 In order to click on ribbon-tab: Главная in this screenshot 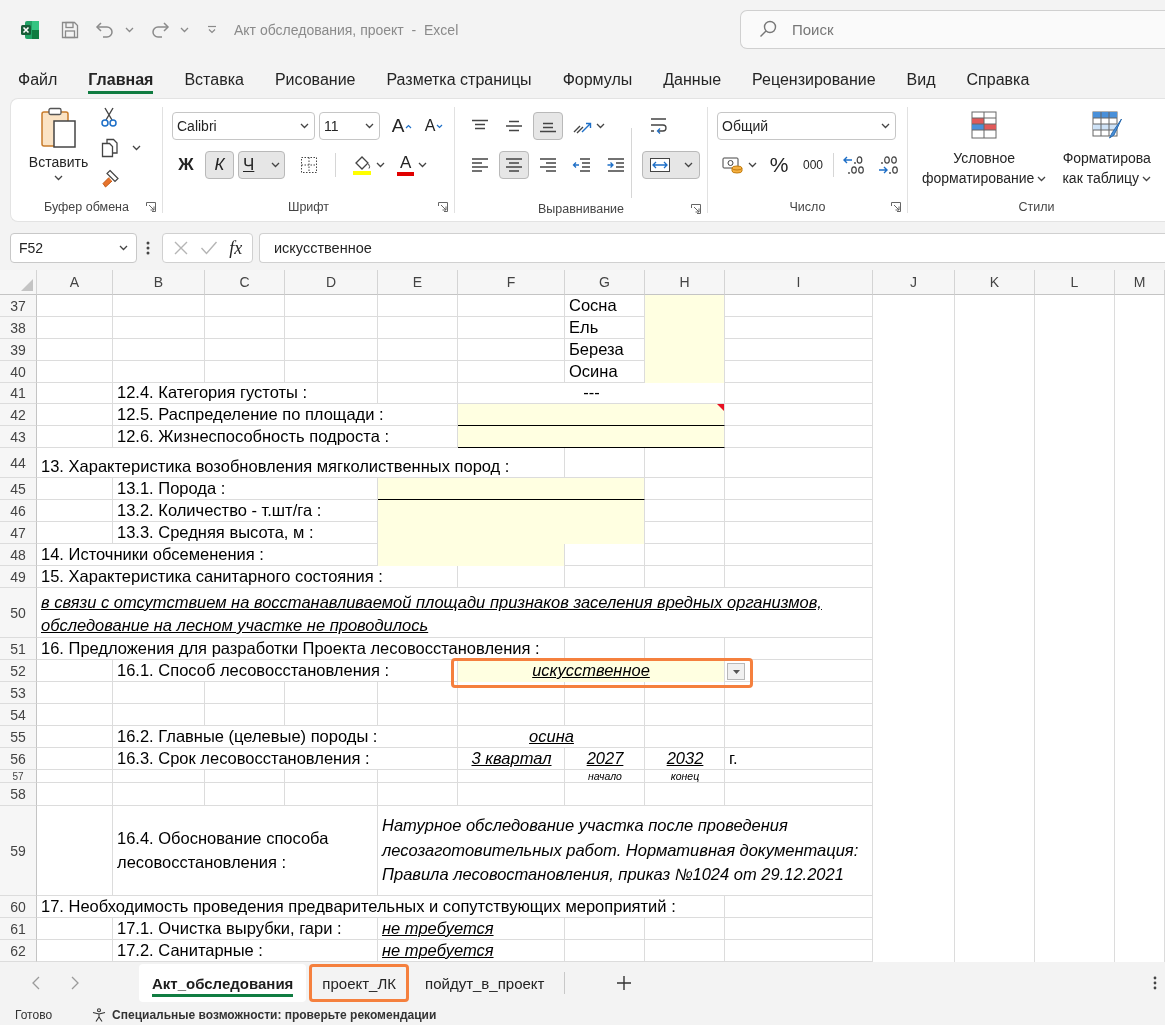, I will do `click(121, 77)`.